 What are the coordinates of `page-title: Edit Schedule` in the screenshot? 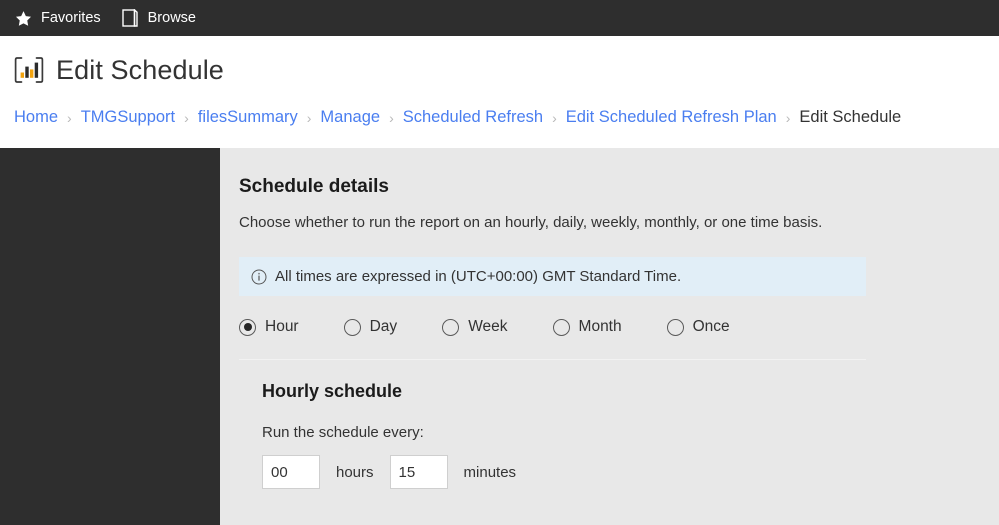 It's located at (140, 69).